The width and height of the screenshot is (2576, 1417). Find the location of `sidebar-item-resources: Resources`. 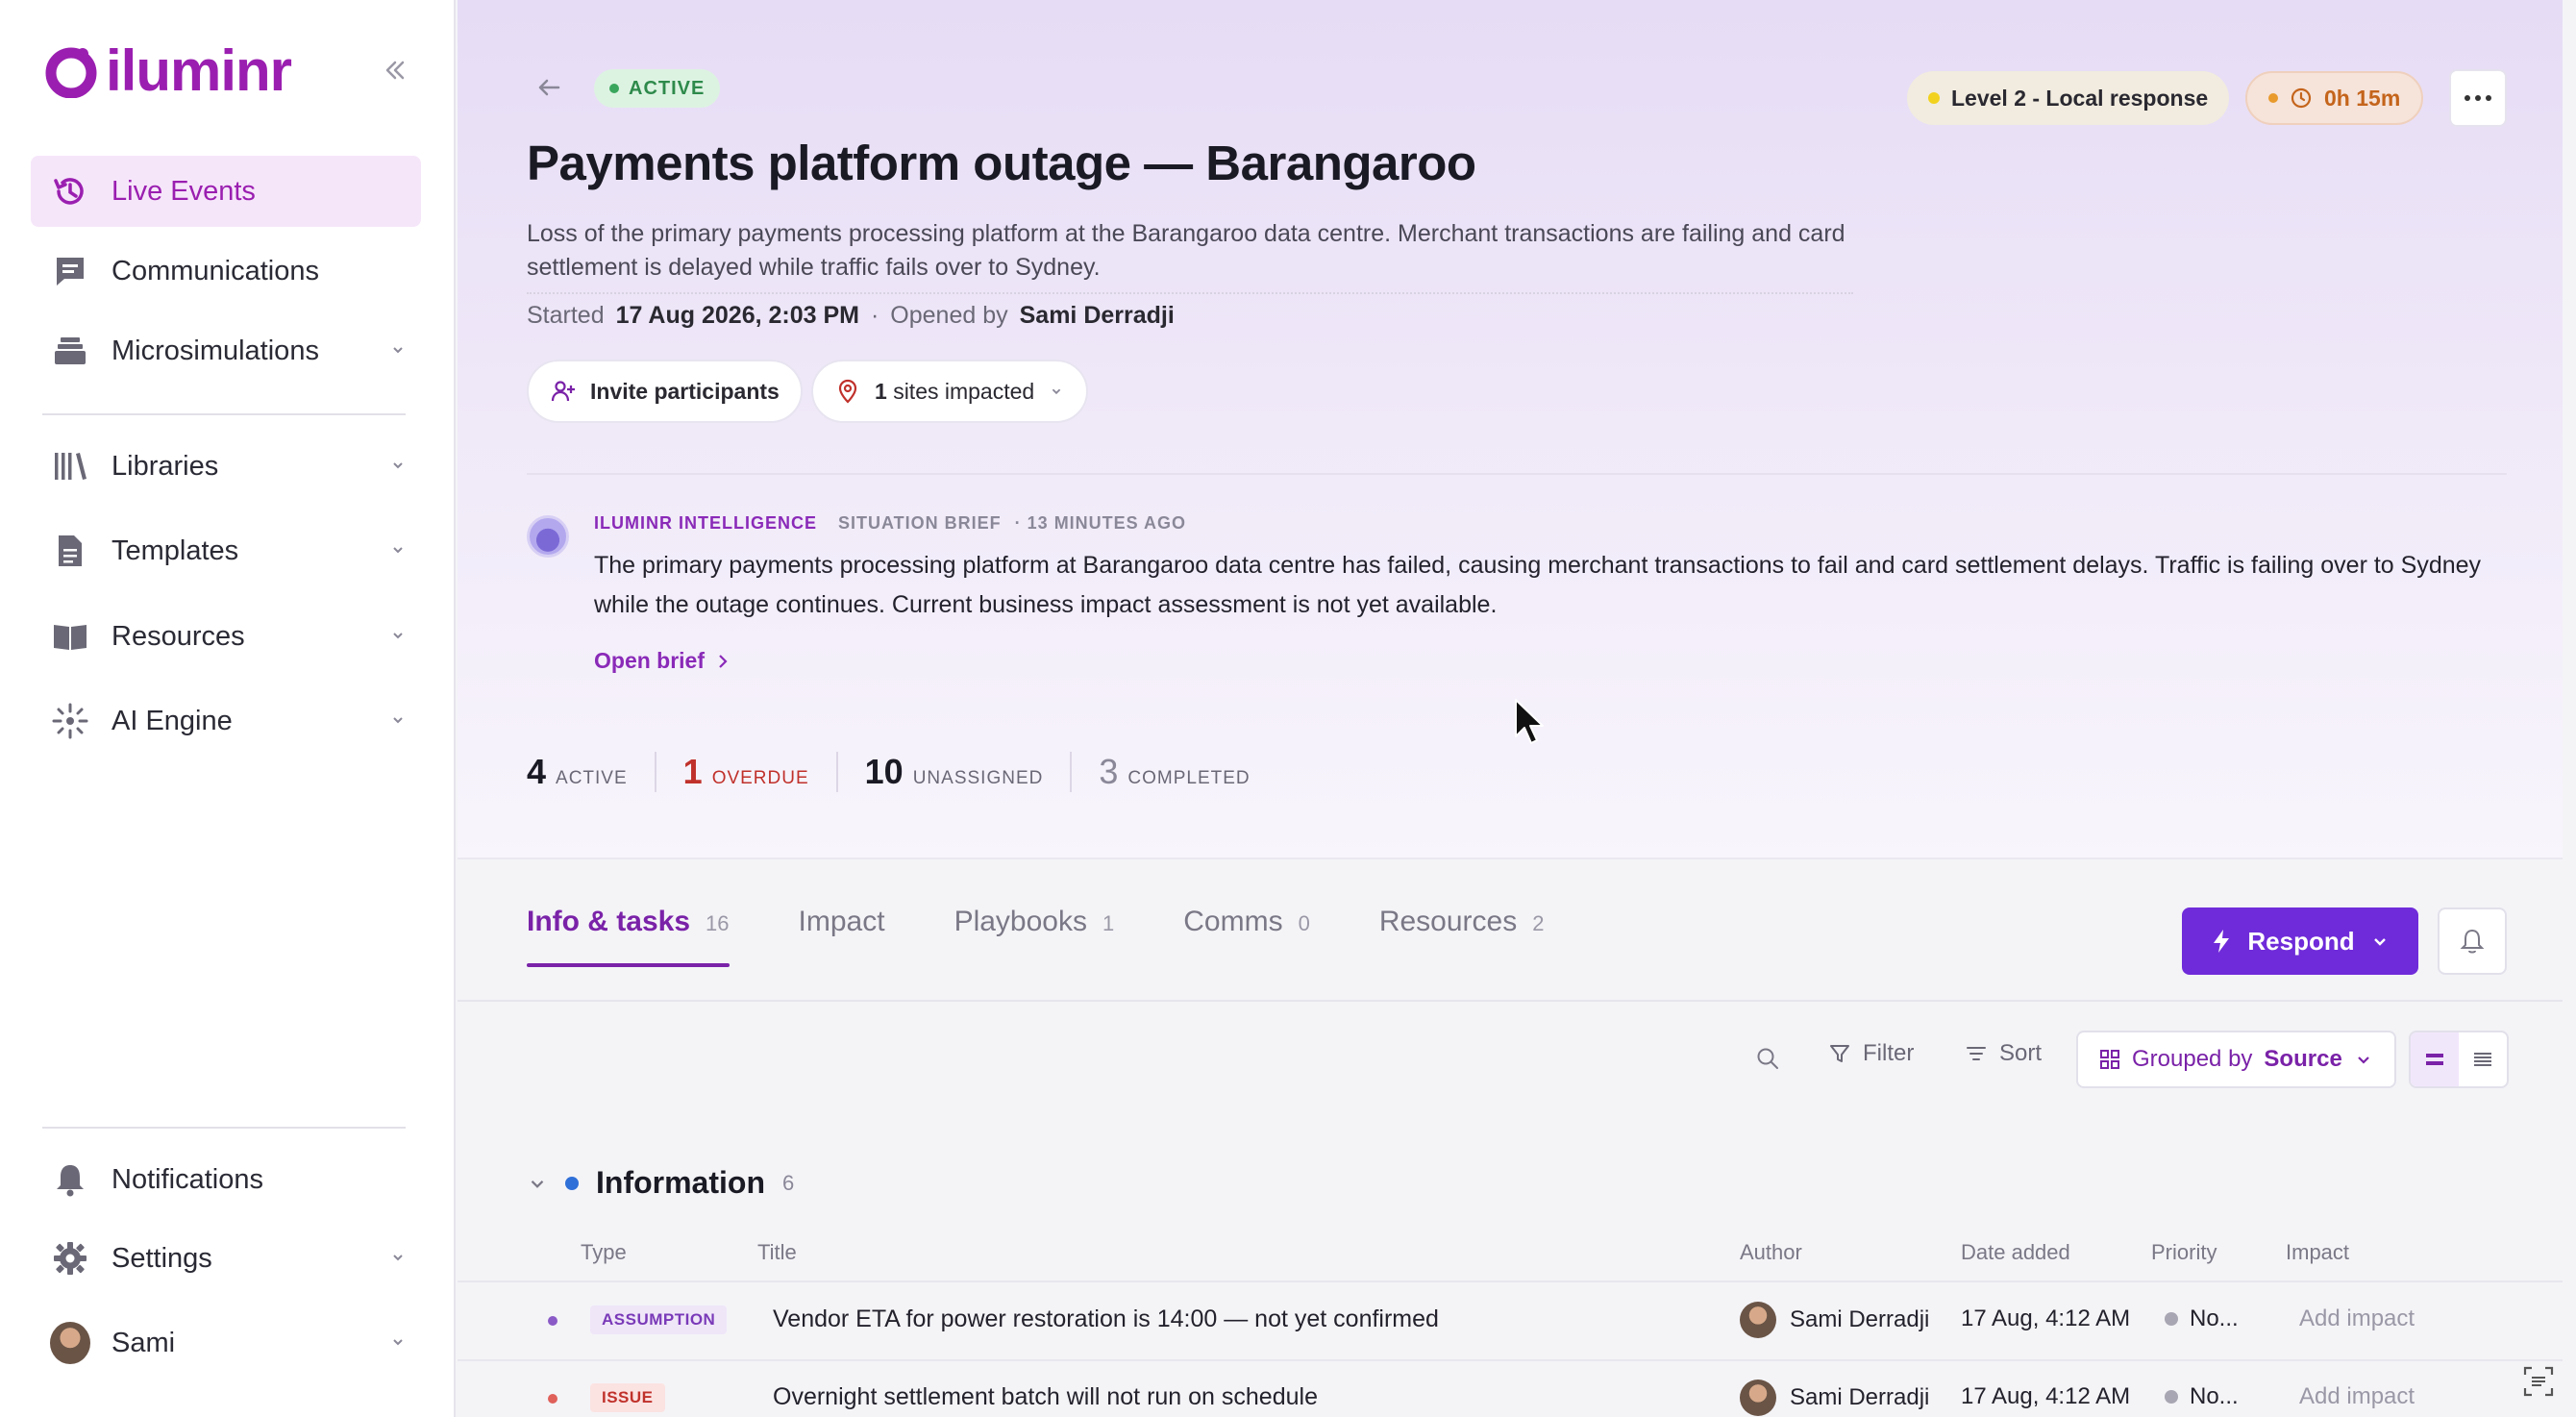

sidebar-item-resources: Resources is located at coordinates (226, 636).